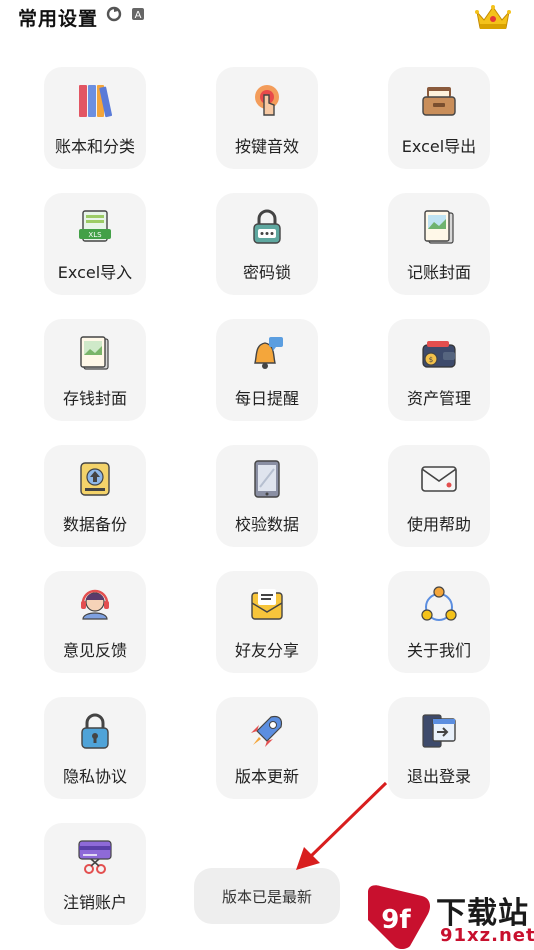 The height and width of the screenshot is (950, 534). Describe the element at coordinates (439, 370) in the screenshot. I see `card-asset-management: $ 资产管理` at that location.